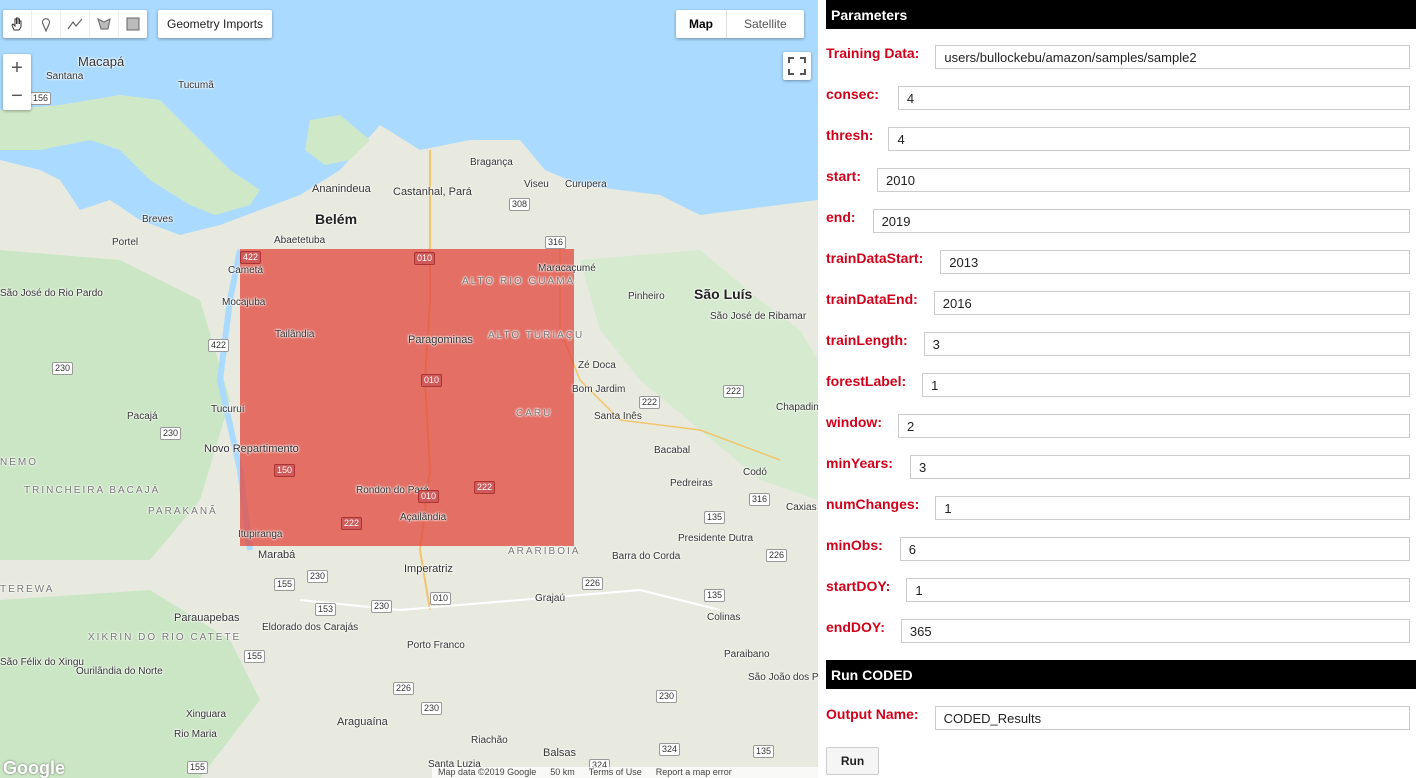 Image resolution: width=1416 pixels, height=778 pixels. Describe the element at coordinates (1154, 549) in the screenshot. I see `min-obs-input` at that location.